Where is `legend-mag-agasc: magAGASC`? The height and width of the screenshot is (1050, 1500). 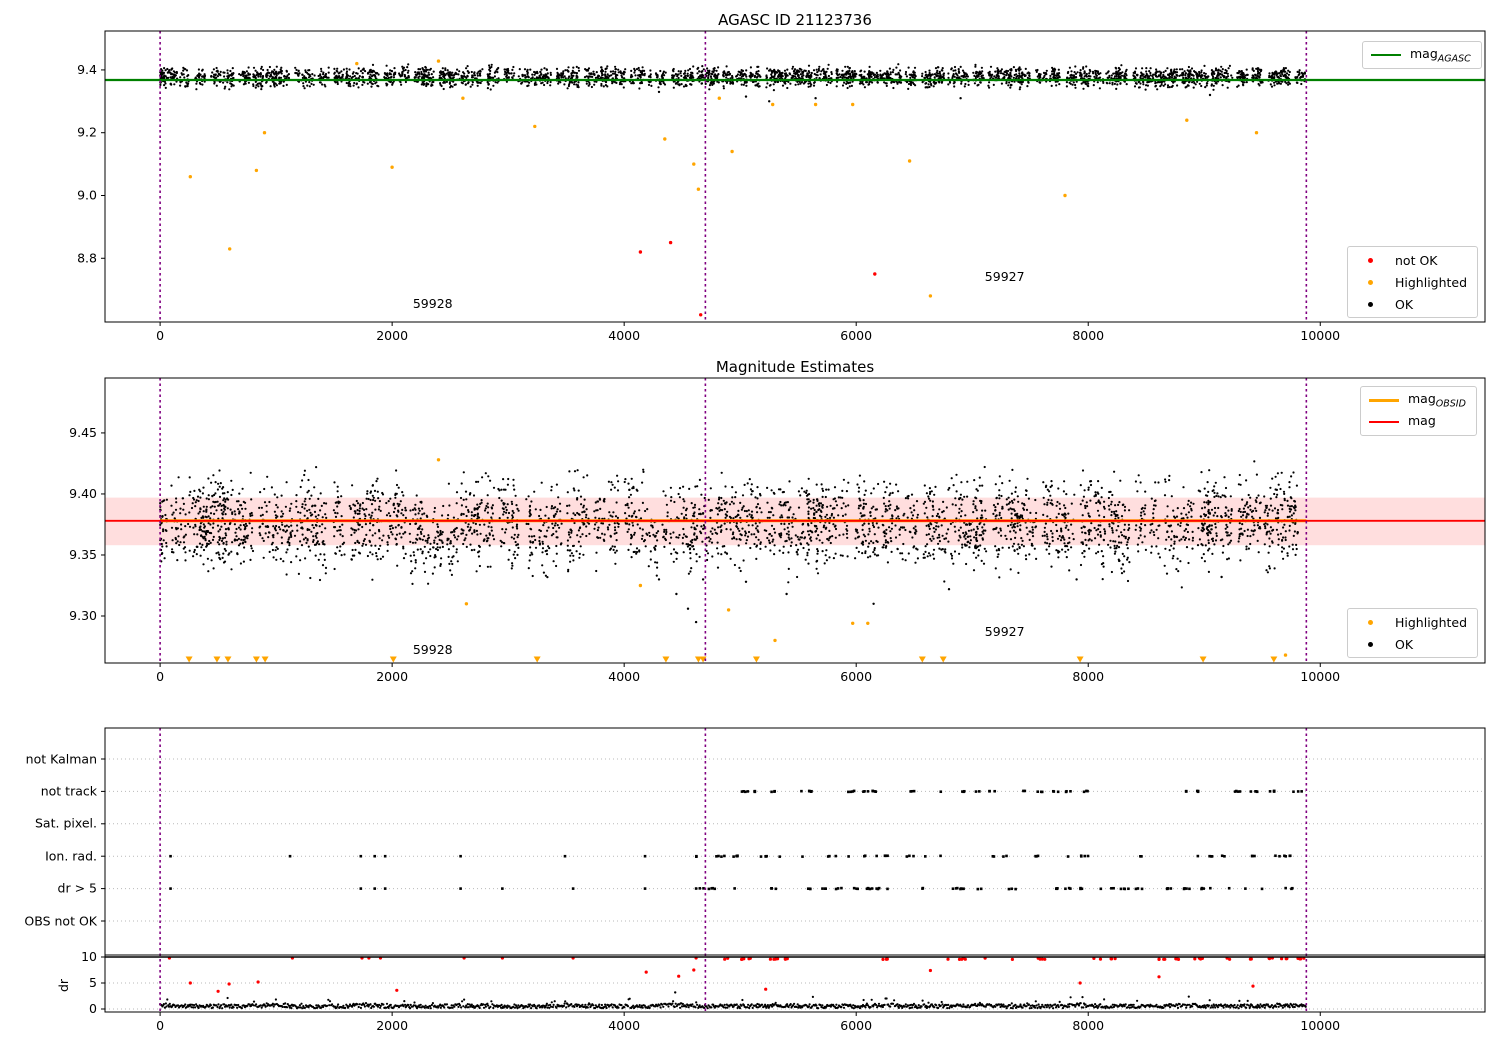 legend-mag-agasc: magAGASC is located at coordinates (1422, 55).